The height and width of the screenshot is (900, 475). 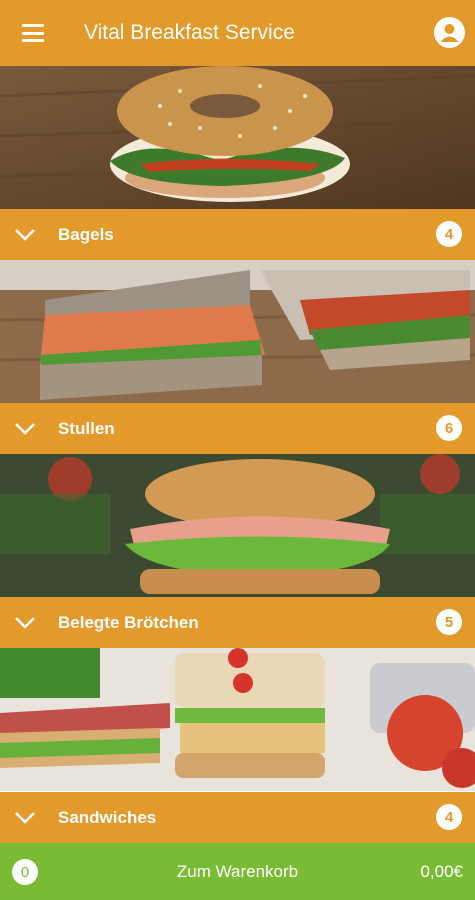 I want to click on category-row-bagels: Bagels 4, so click(x=237, y=234).